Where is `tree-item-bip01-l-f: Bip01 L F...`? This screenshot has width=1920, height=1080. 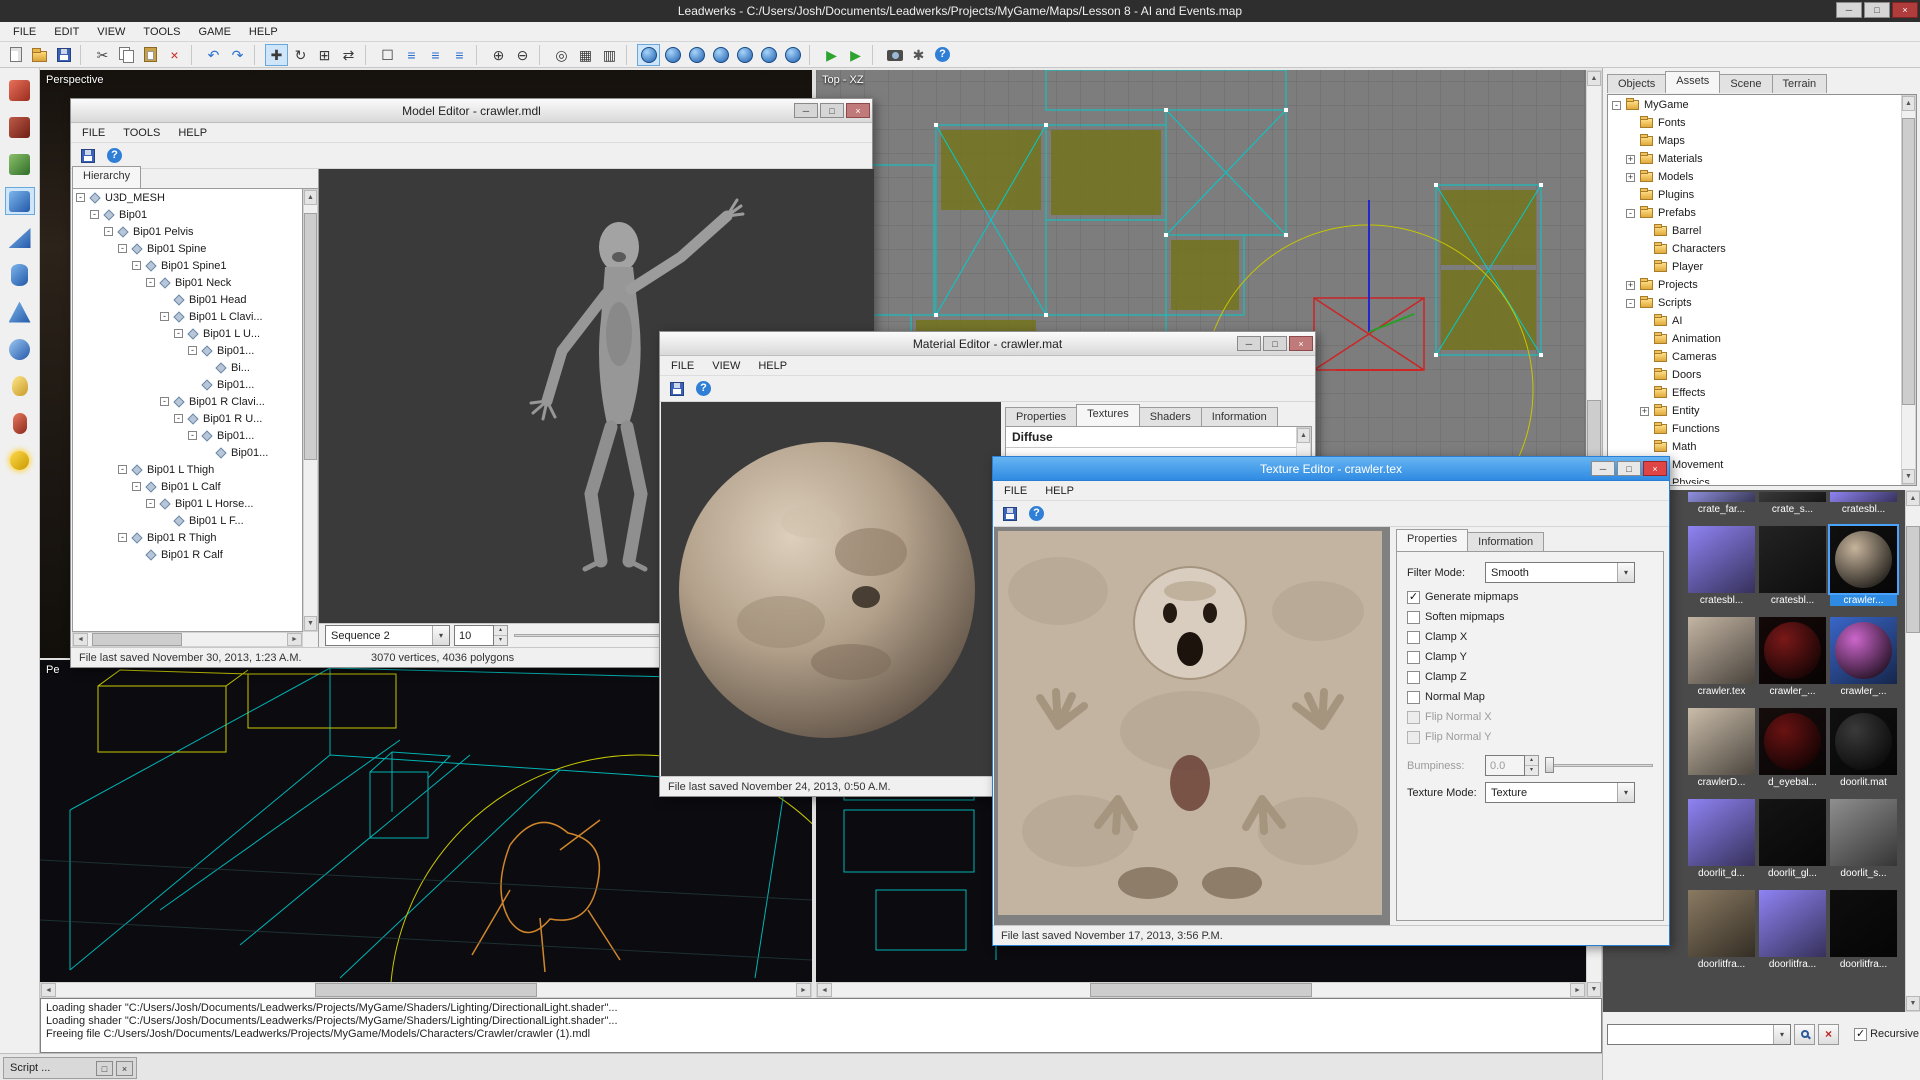
tree-item-bip01-l-f: Bip01 L F... is located at coordinates (187, 520).